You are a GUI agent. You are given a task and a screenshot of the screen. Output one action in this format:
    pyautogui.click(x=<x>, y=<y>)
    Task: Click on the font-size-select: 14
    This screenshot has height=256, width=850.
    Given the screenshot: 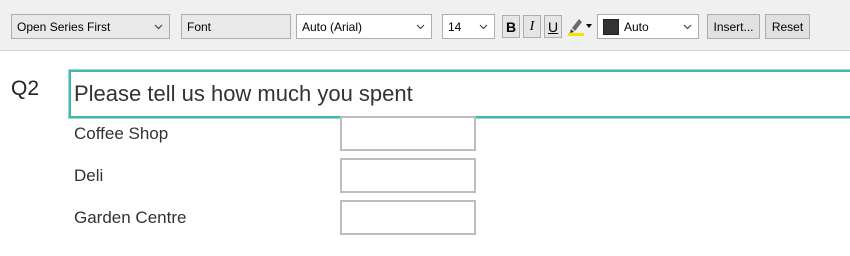 What is the action you would take?
    pyautogui.click(x=468, y=26)
    